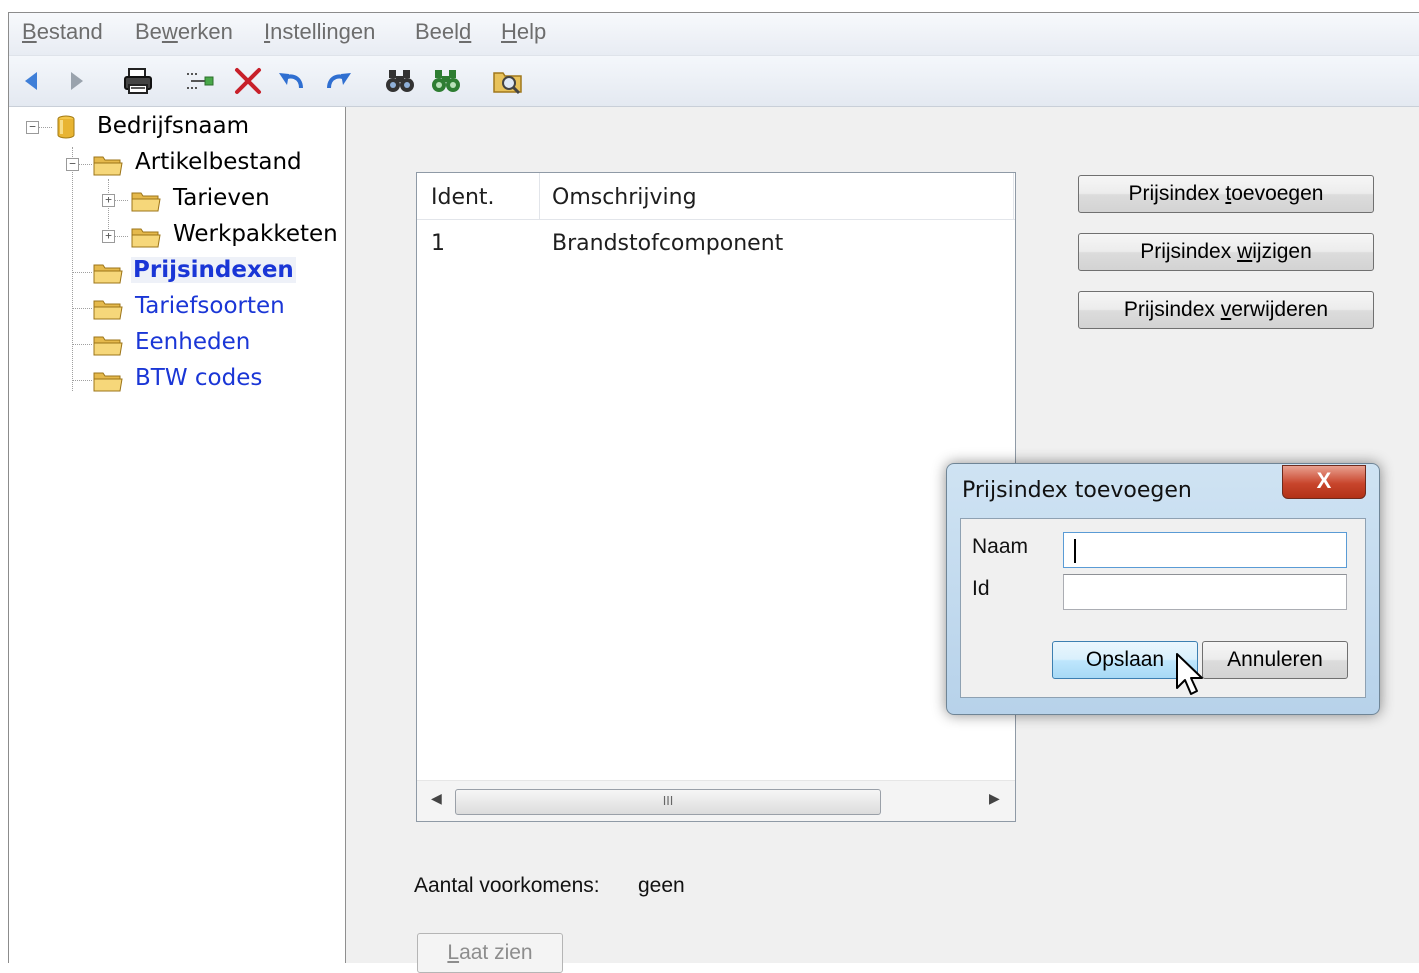 The height and width of the screenshot is (973, 1419). Describe the element at coordinates (400, 81) in the screenshot. I see `find-binoculars-icon` at that location.